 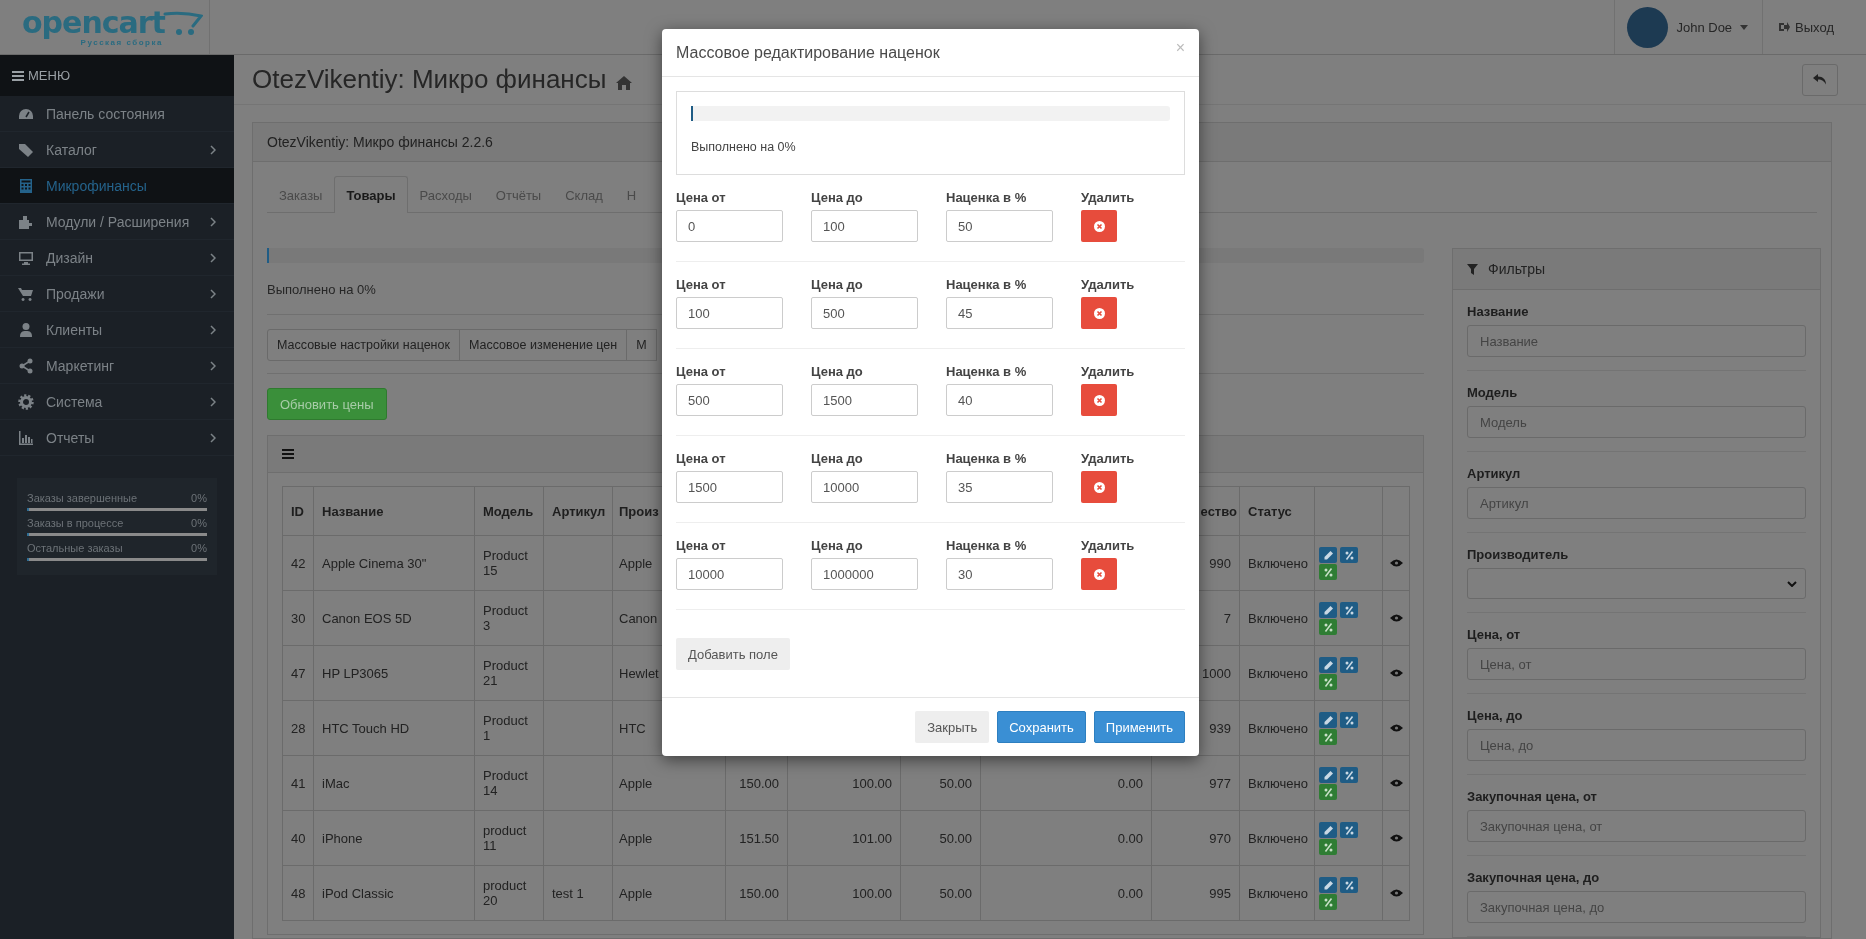 I want to click on table-cell: HP LP3065, so click(x=355, y=673).